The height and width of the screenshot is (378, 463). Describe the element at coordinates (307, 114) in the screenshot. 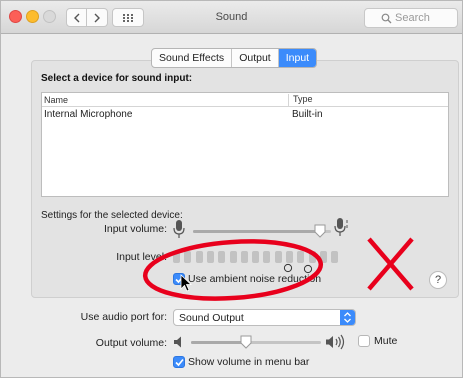

I see `device-type-cell: Built-in` at that location.